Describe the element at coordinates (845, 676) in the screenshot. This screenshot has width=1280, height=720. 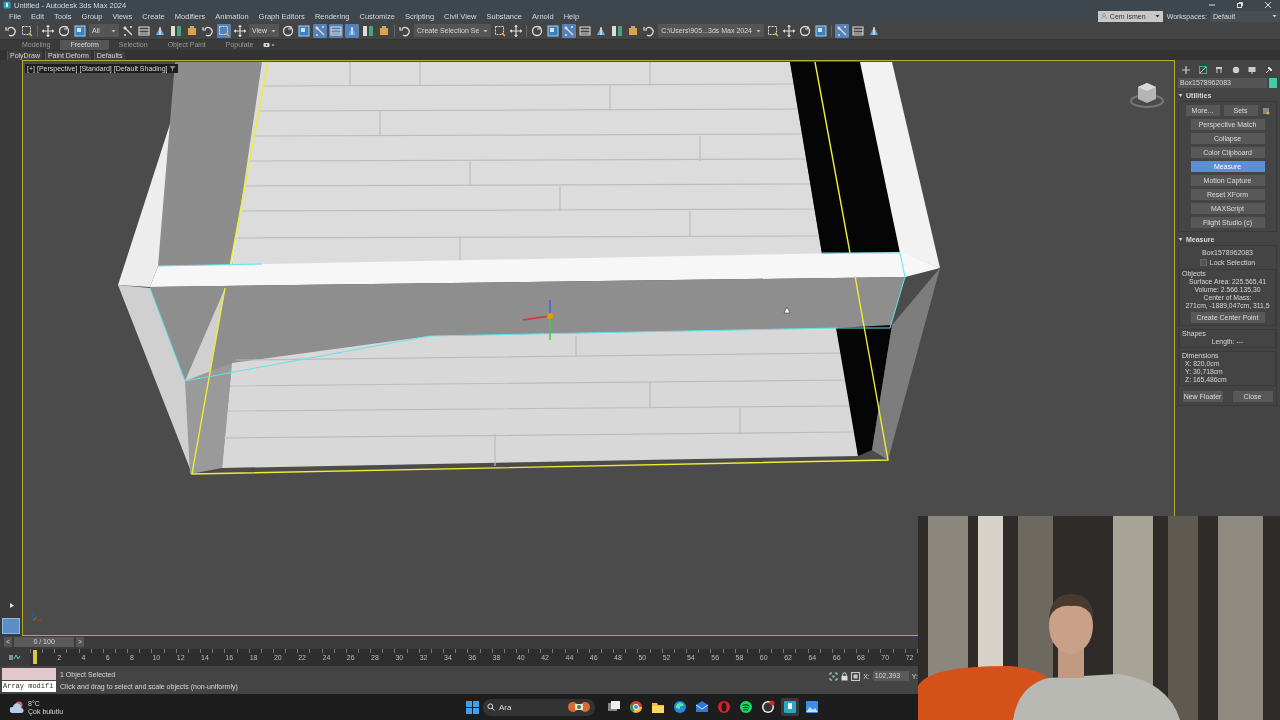
I see `lock-icon` at that location.